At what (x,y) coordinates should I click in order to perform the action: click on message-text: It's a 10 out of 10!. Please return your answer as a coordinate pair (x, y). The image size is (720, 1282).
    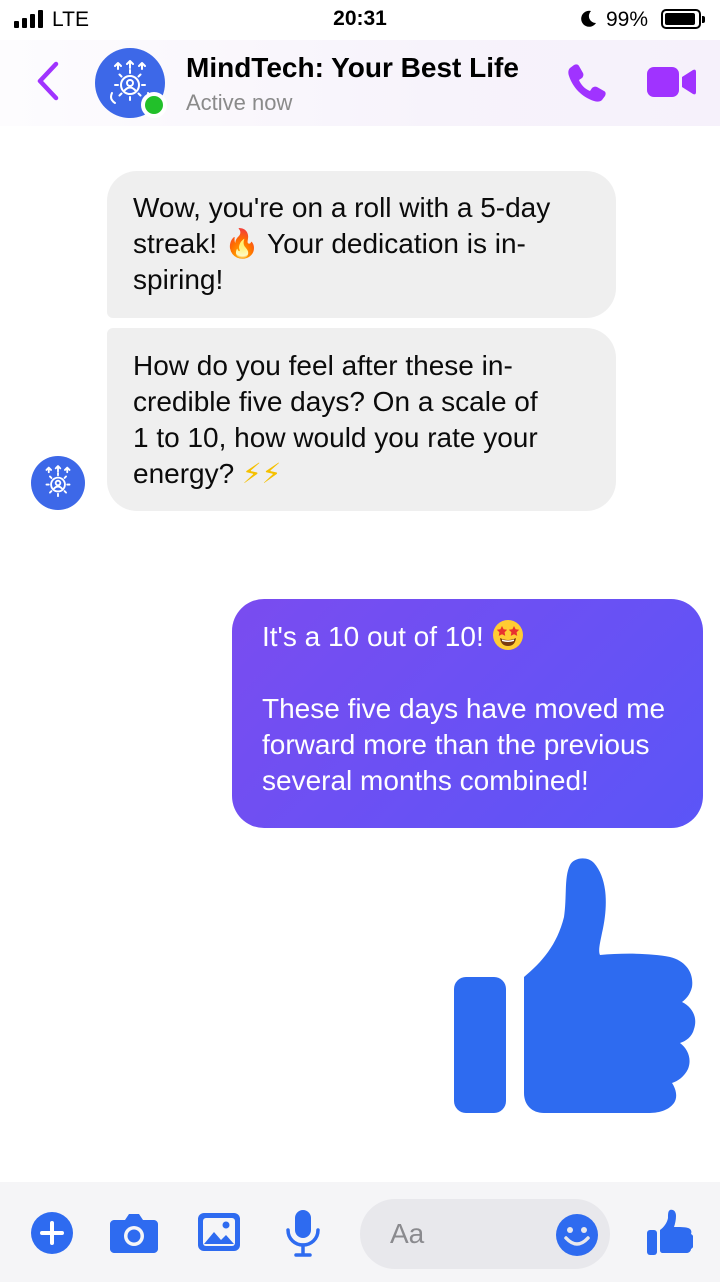
    Looking at the image, I should click on (373, 636).